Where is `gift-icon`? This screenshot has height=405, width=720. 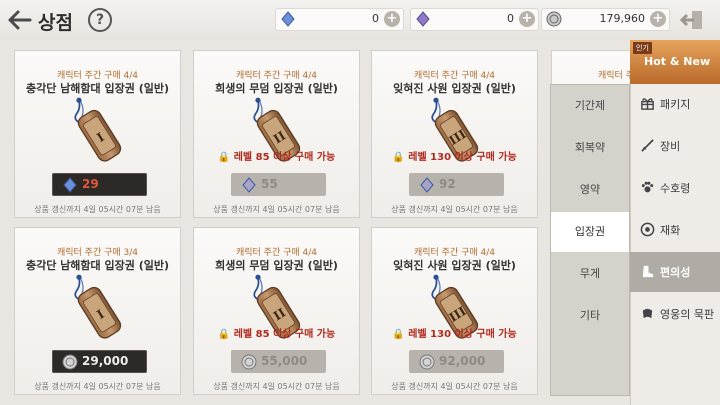 gift-icon is located at coordinates (647, 104).